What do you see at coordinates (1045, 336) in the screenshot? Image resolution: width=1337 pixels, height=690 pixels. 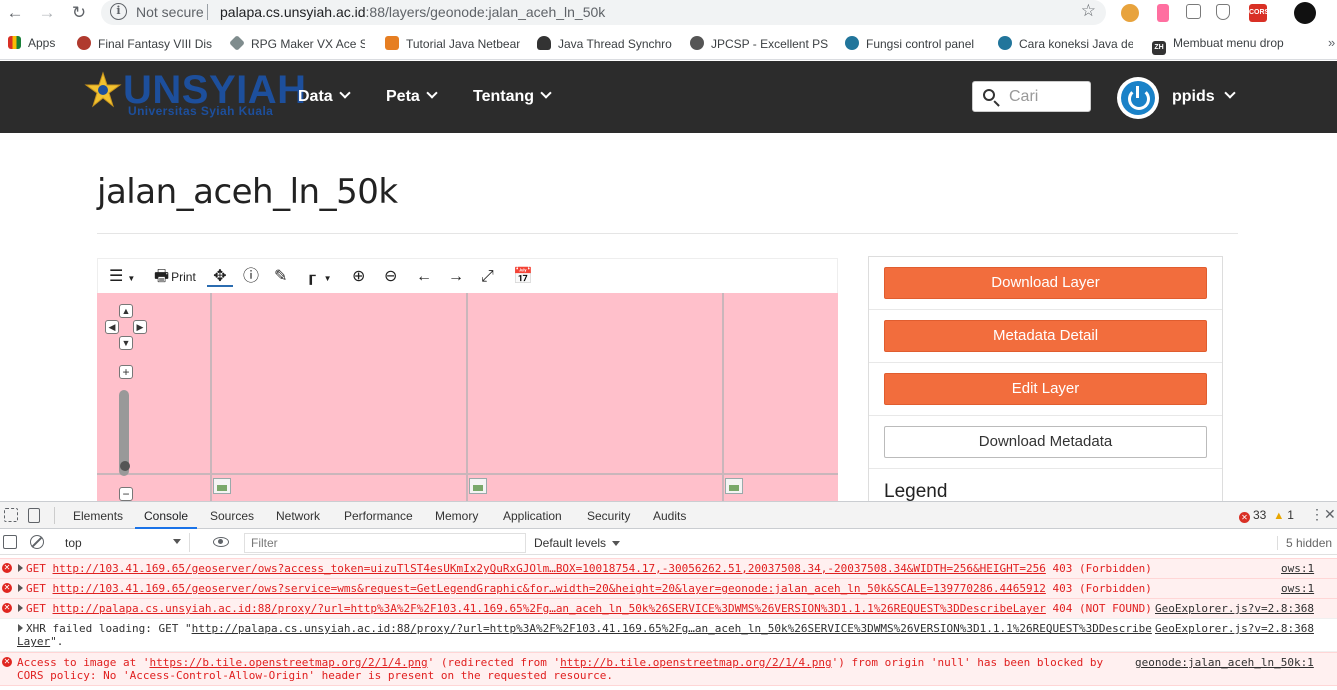 I see `metadata-detail-button: Metadata Detail` at bounding box center [1045, 336].